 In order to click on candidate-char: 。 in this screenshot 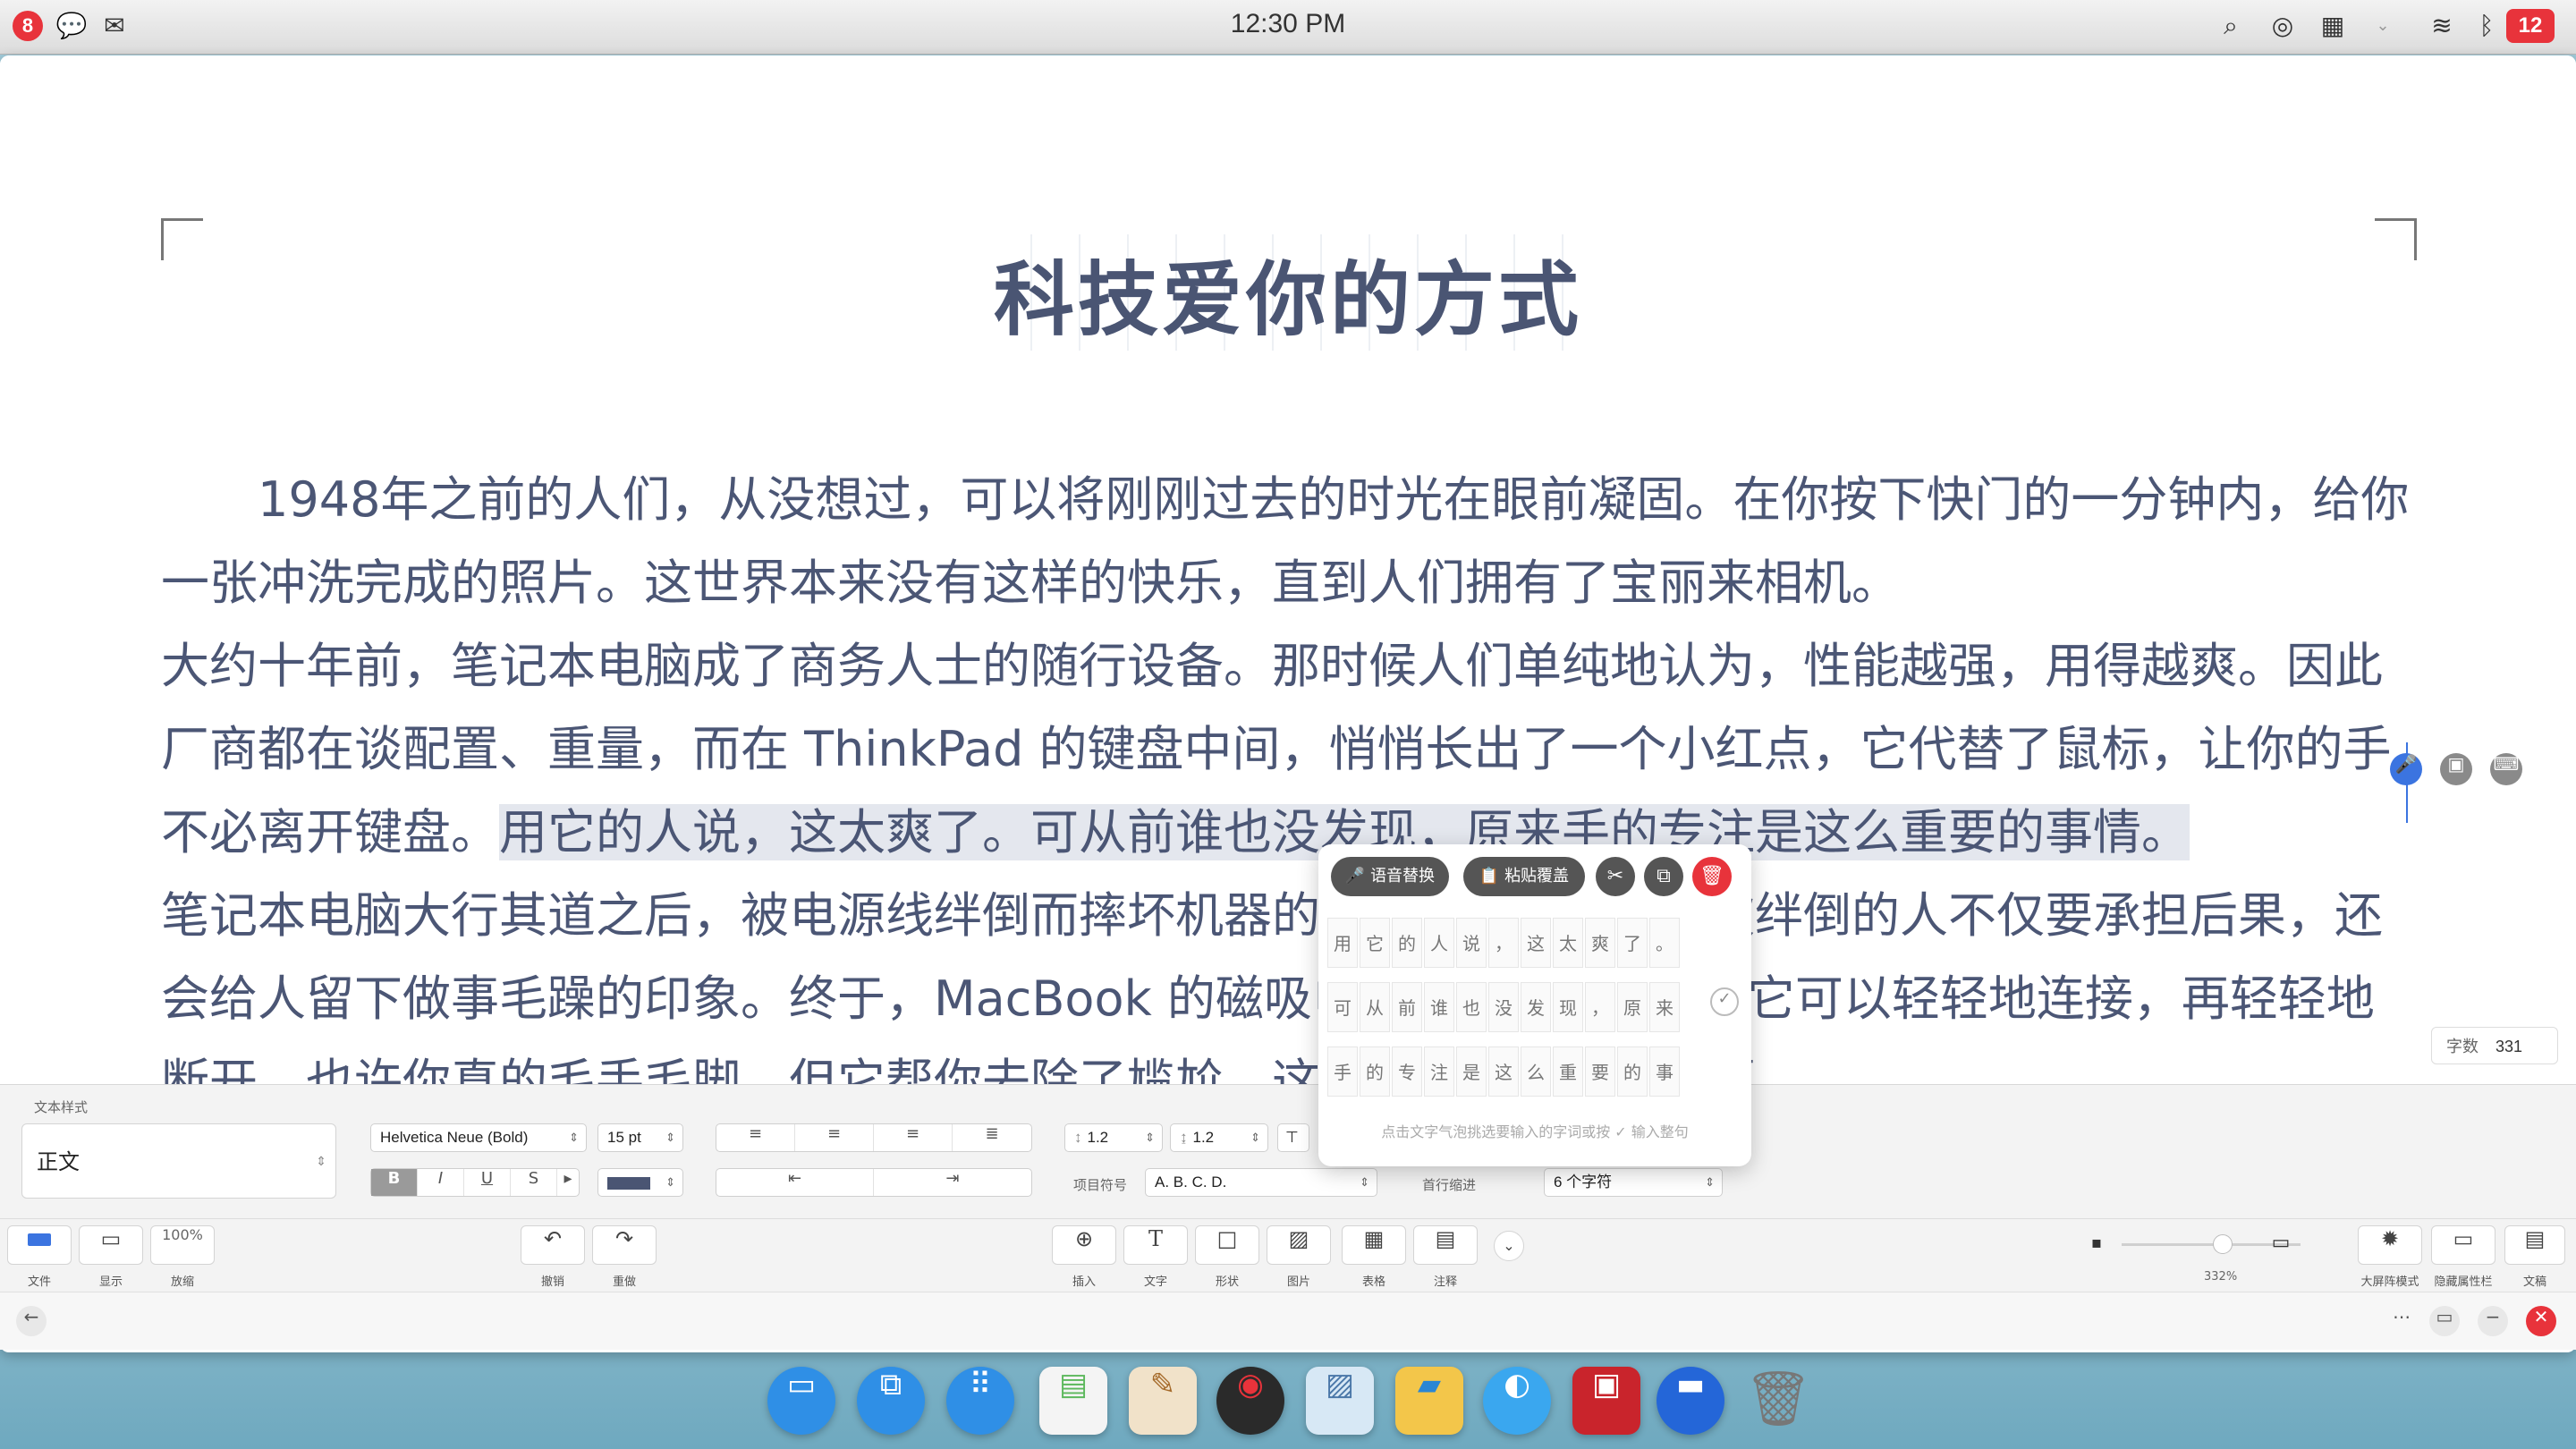, I will do `click(1664, 943)`.